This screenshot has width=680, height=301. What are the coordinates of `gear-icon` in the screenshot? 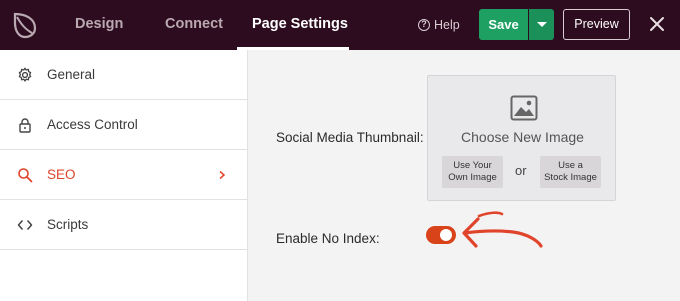 It's located at (25, 74).